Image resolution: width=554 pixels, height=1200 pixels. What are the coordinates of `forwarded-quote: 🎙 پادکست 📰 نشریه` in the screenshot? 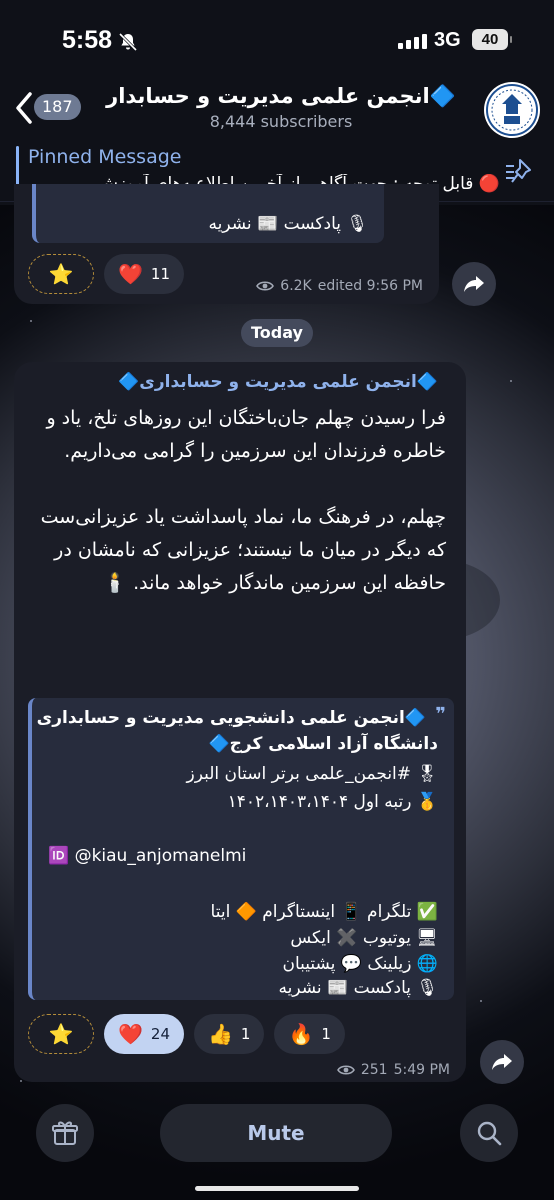 It's located at (208, 213).